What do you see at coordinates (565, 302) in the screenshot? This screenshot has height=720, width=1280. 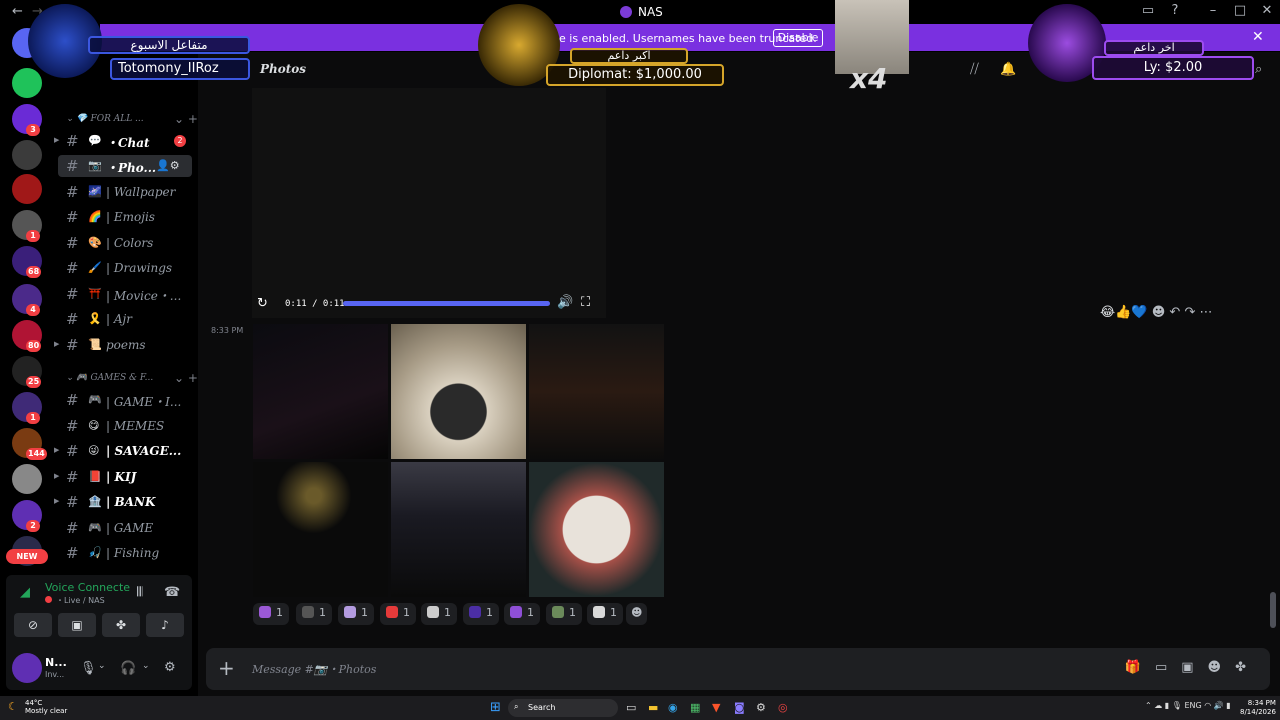 I see `volume-icon: 🔊` at bounding box center [565, 302].